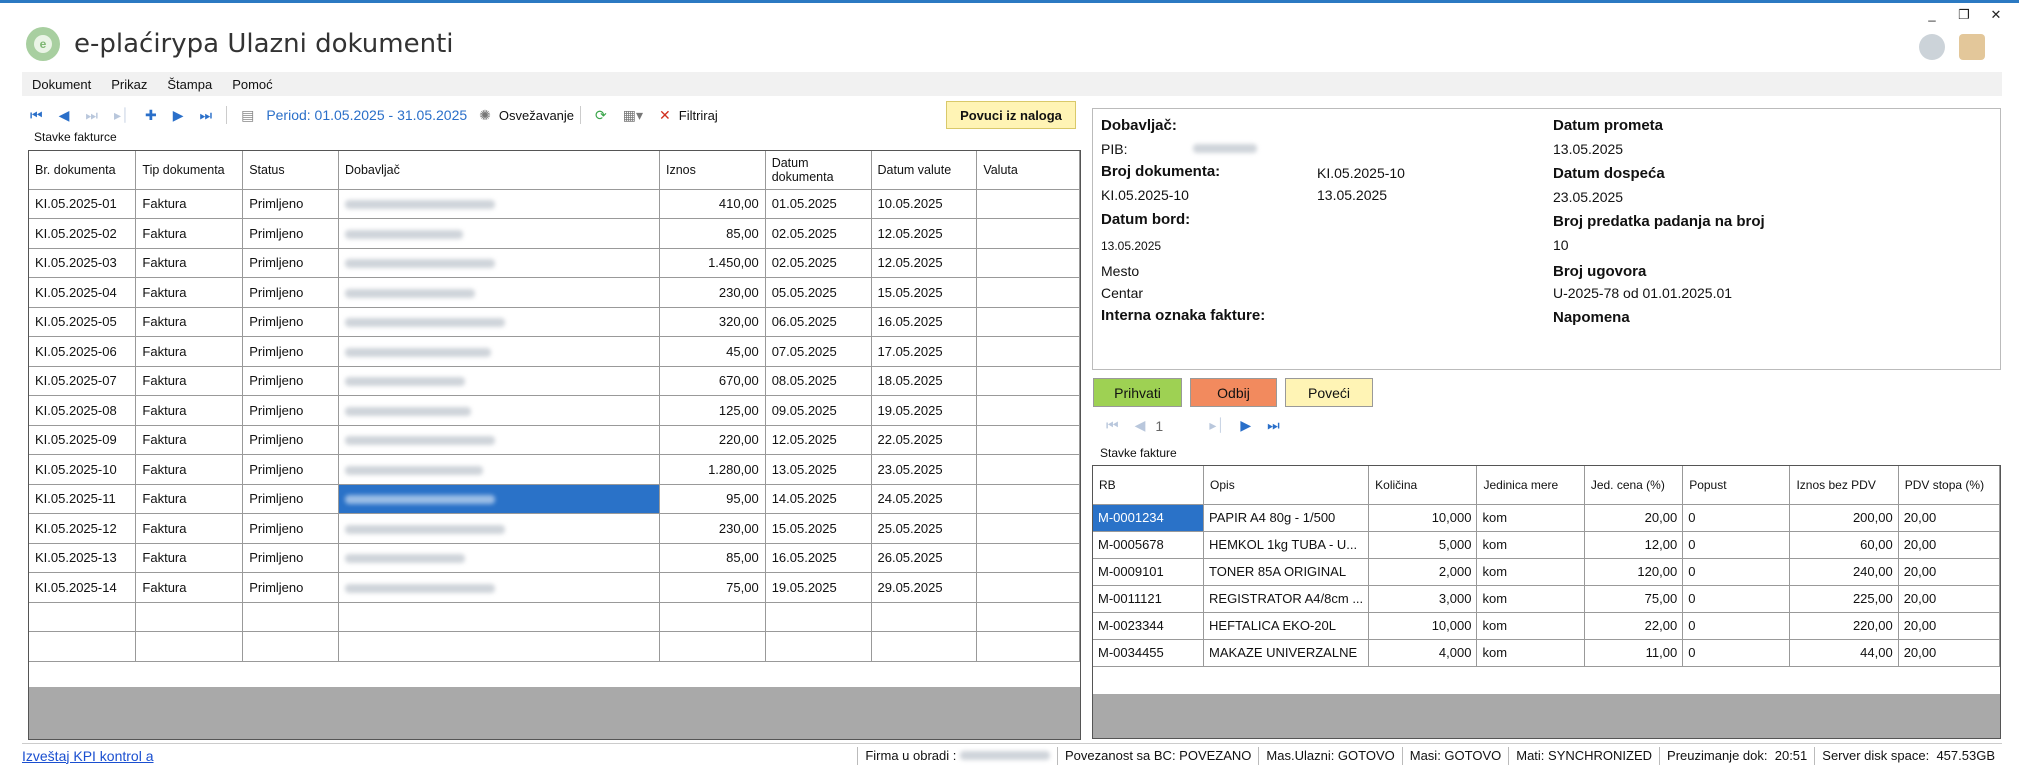  Describe the element at coordinates (712, 263) in the screenshot. I see `cell-iznos: 1.450,00` at that location.